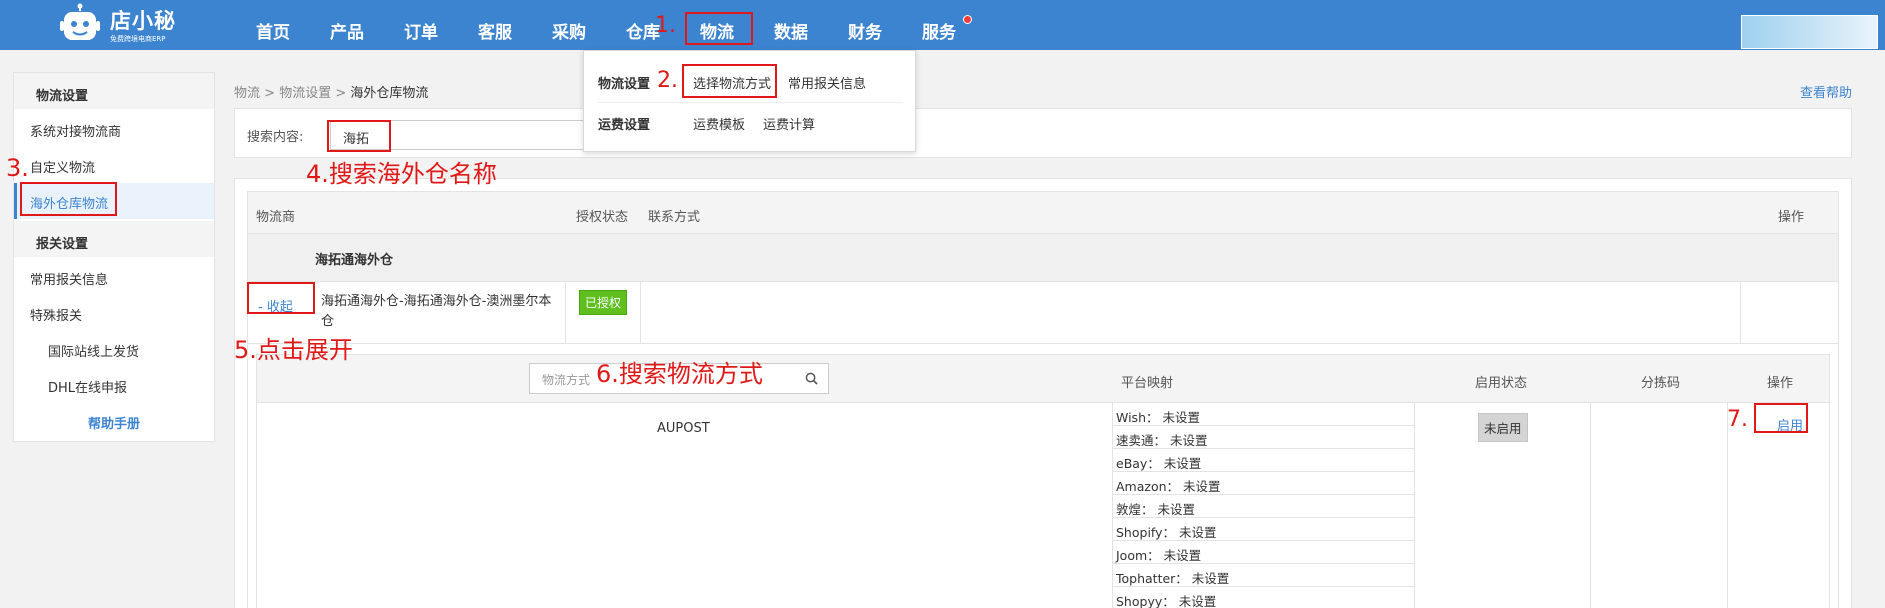 The height and width of the screenshot is (608, 1885). Describe the element at coordinates (114, 239) in the screenshot. I see `sidebar-section-customs: 报关设置` at that location.